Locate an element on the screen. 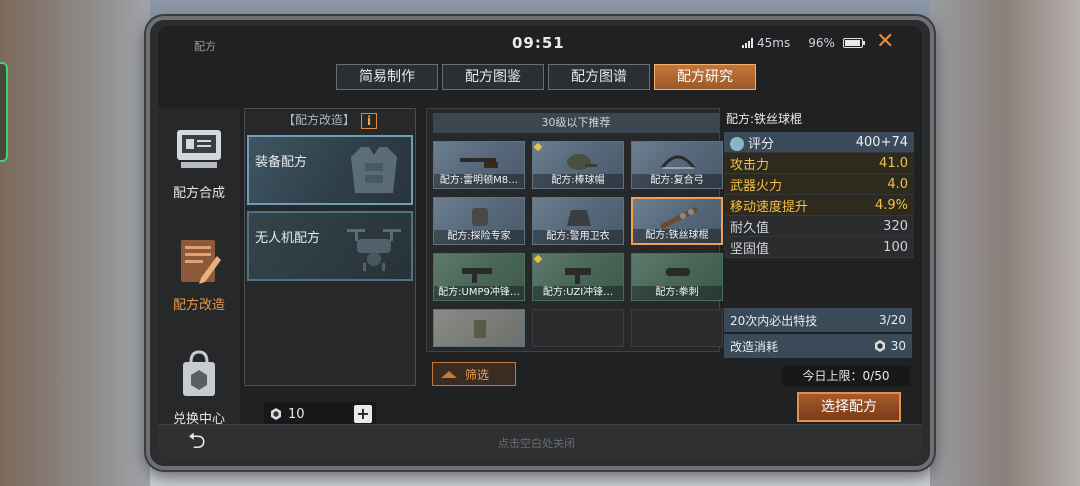 This screenshot has width=1080, height=486. recipe-cell: 配方:棒球帽 is located at coordinates (578, 165).